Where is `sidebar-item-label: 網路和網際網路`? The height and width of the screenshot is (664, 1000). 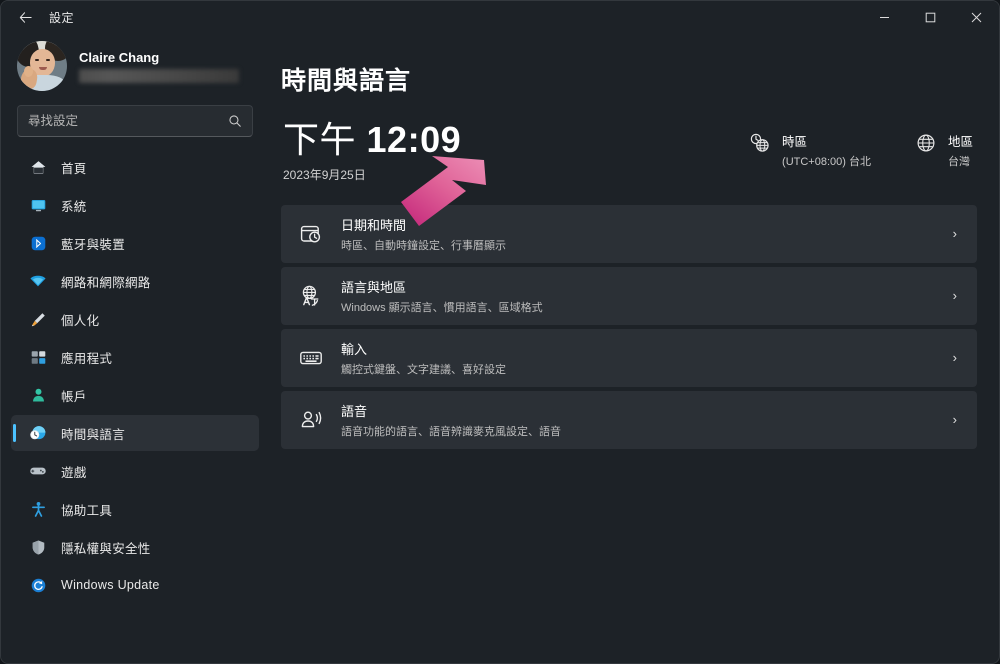 sidebar-item-label: 網路和網際網路 is located at coordinates (106, 282).